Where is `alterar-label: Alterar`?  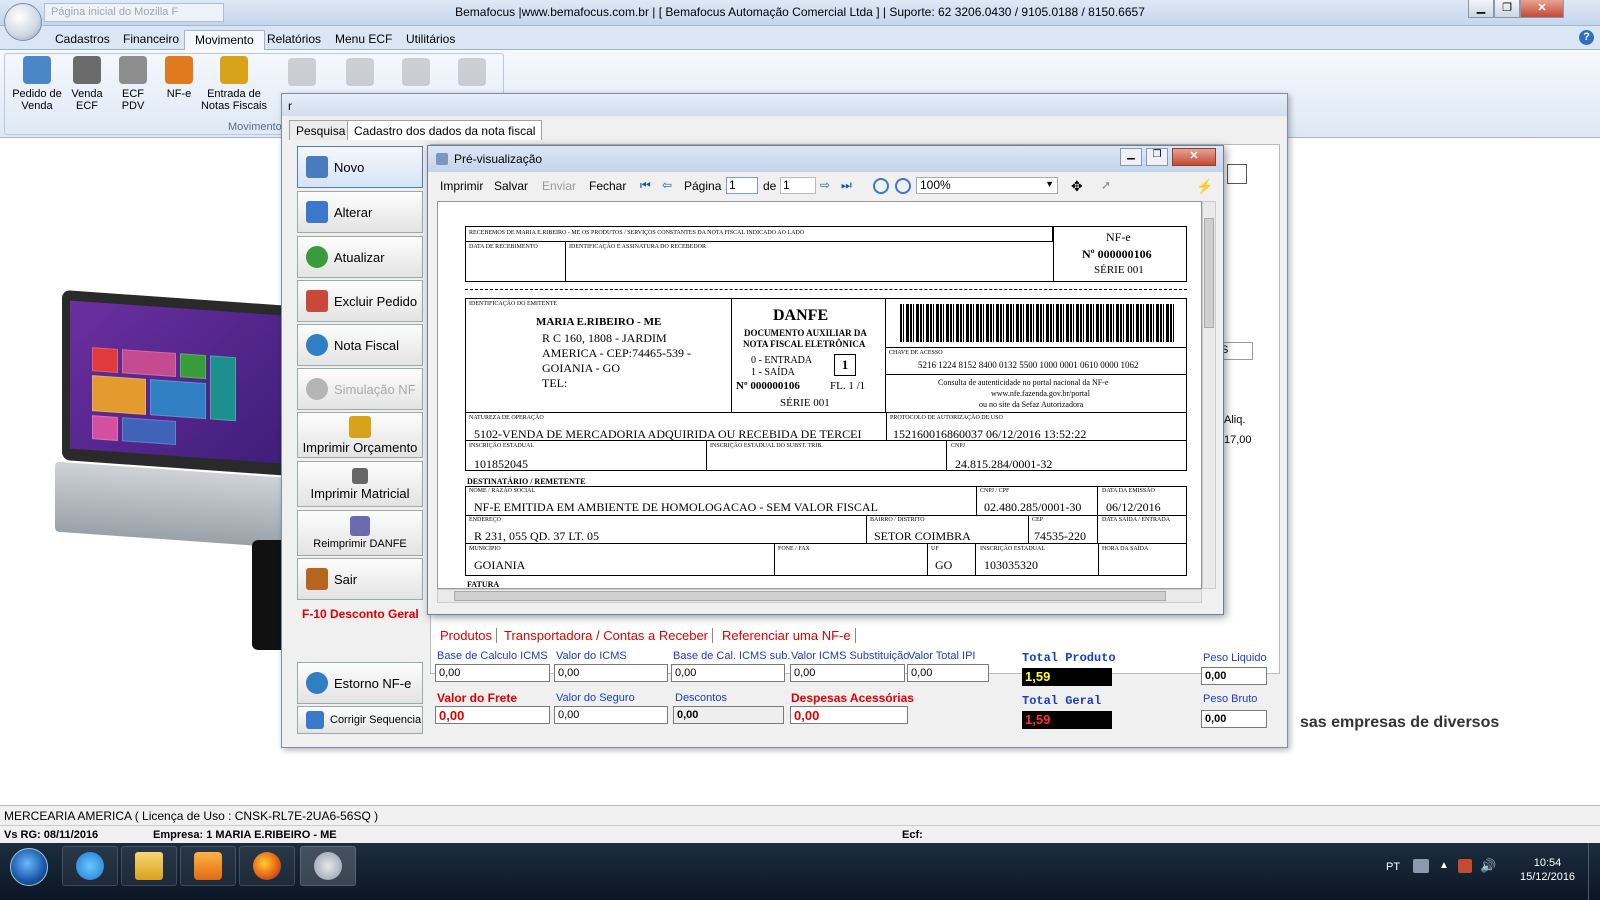 alterar-label: Alterar is located at coordinates (353, 212).